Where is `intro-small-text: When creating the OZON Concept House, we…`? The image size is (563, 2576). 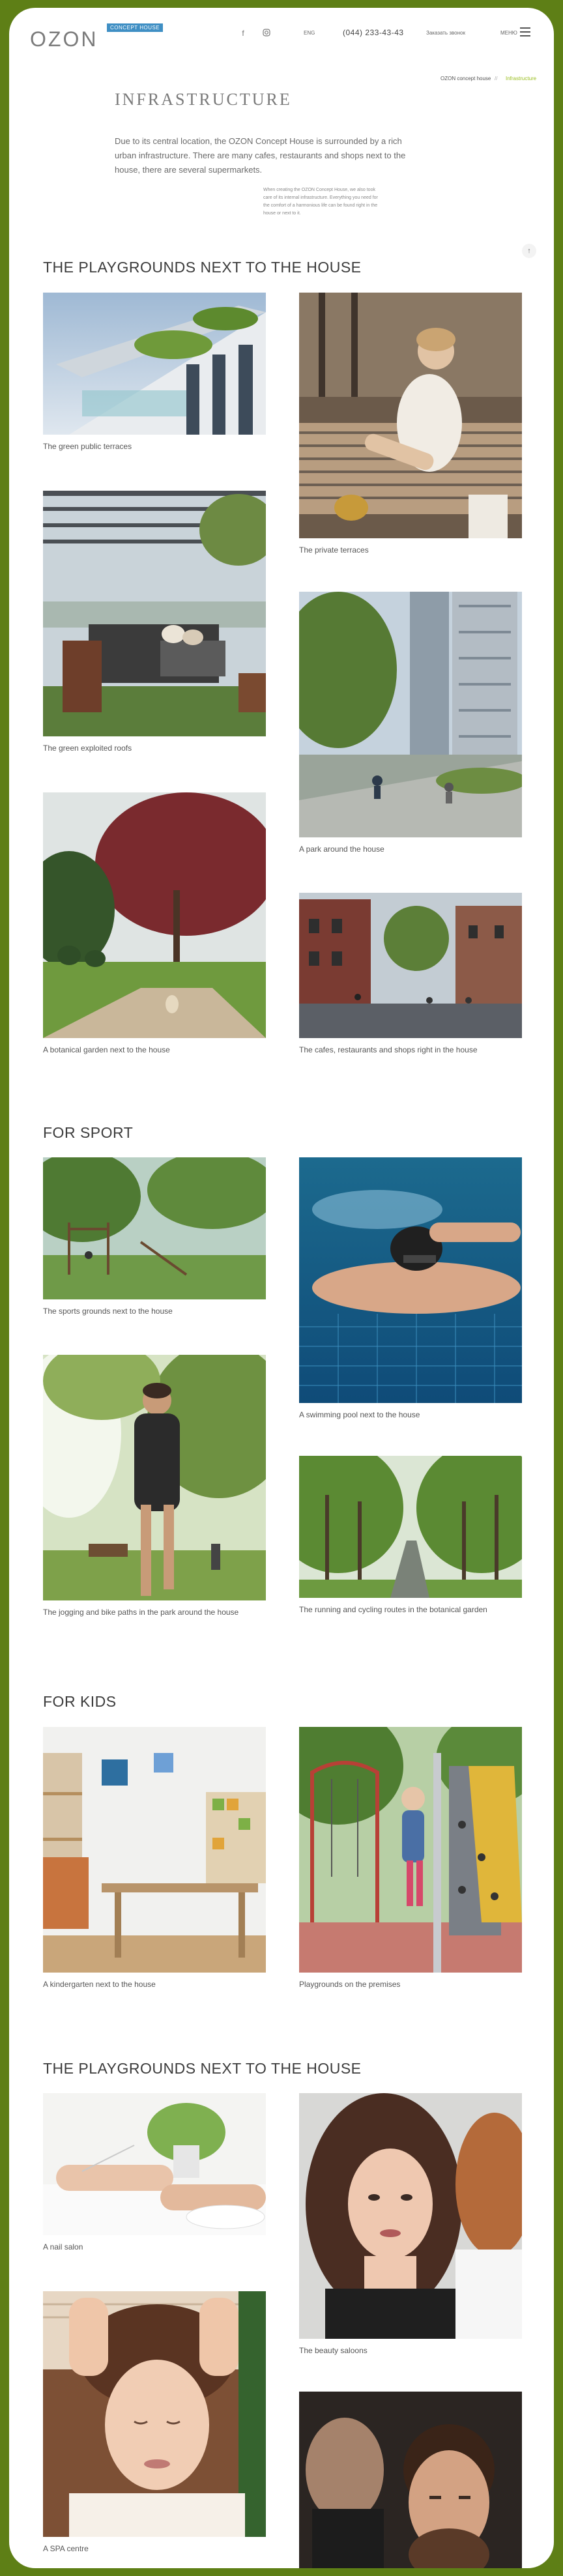 intro-small-text: When creating the OZON Concept House, we… is located at coordinates (320, 202).